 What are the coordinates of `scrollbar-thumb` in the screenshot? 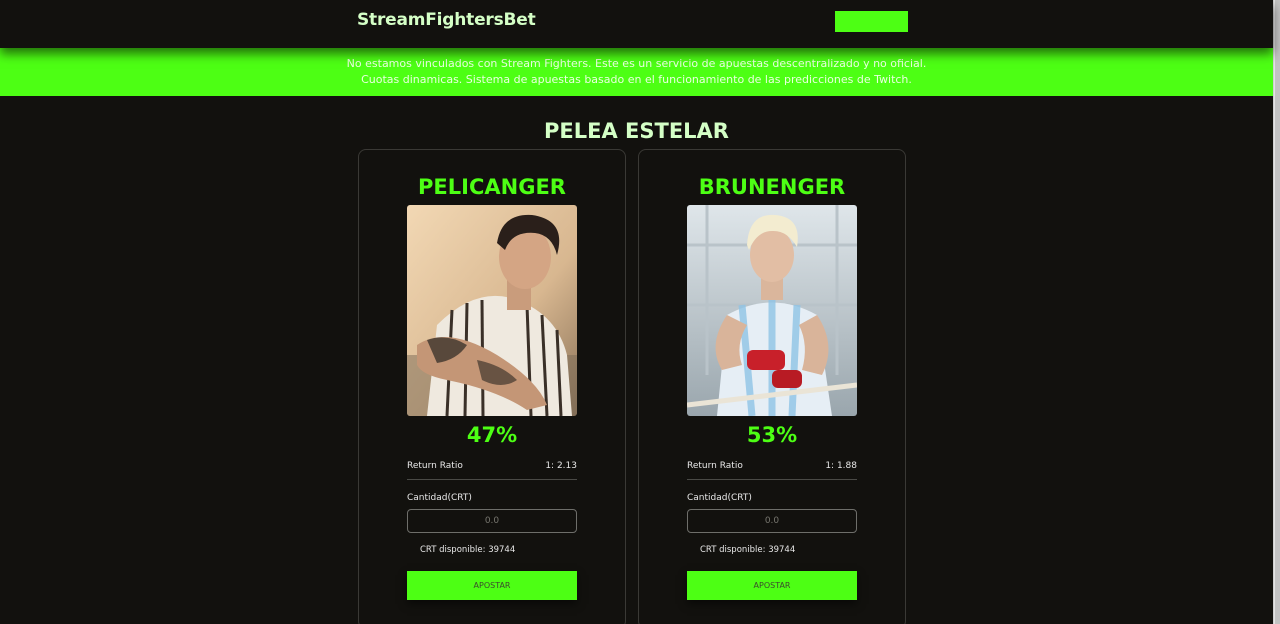 It's located at (1277, 312).